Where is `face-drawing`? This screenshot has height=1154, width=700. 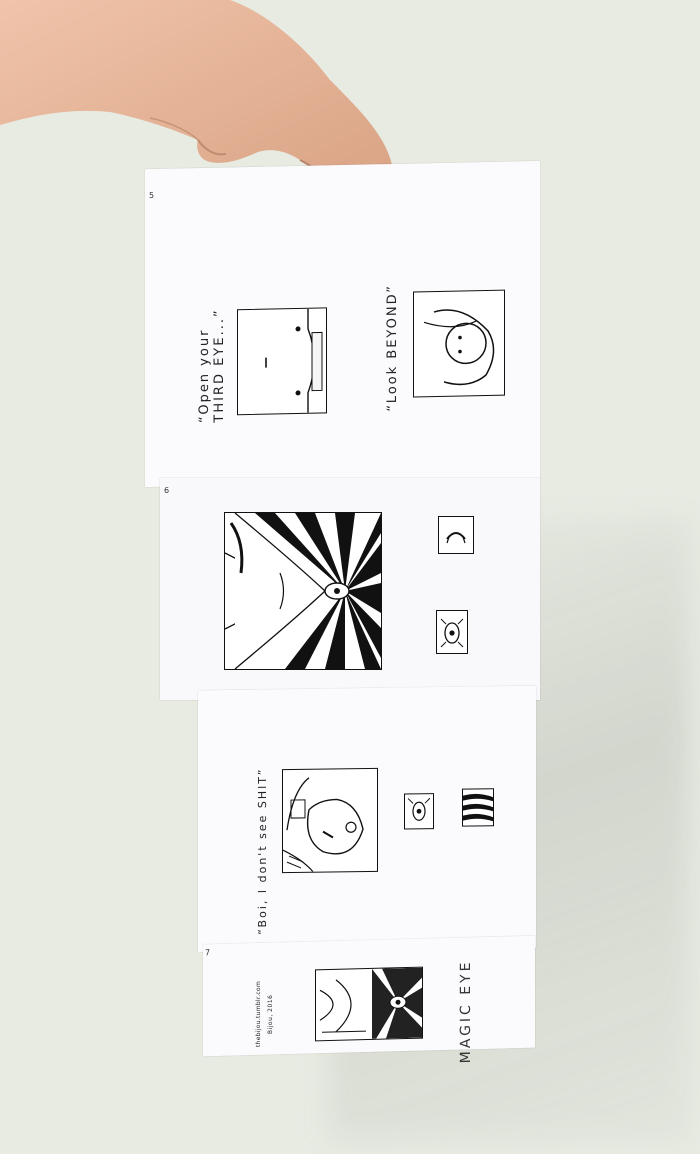 face-drawing is located at coordinates (459, 347).